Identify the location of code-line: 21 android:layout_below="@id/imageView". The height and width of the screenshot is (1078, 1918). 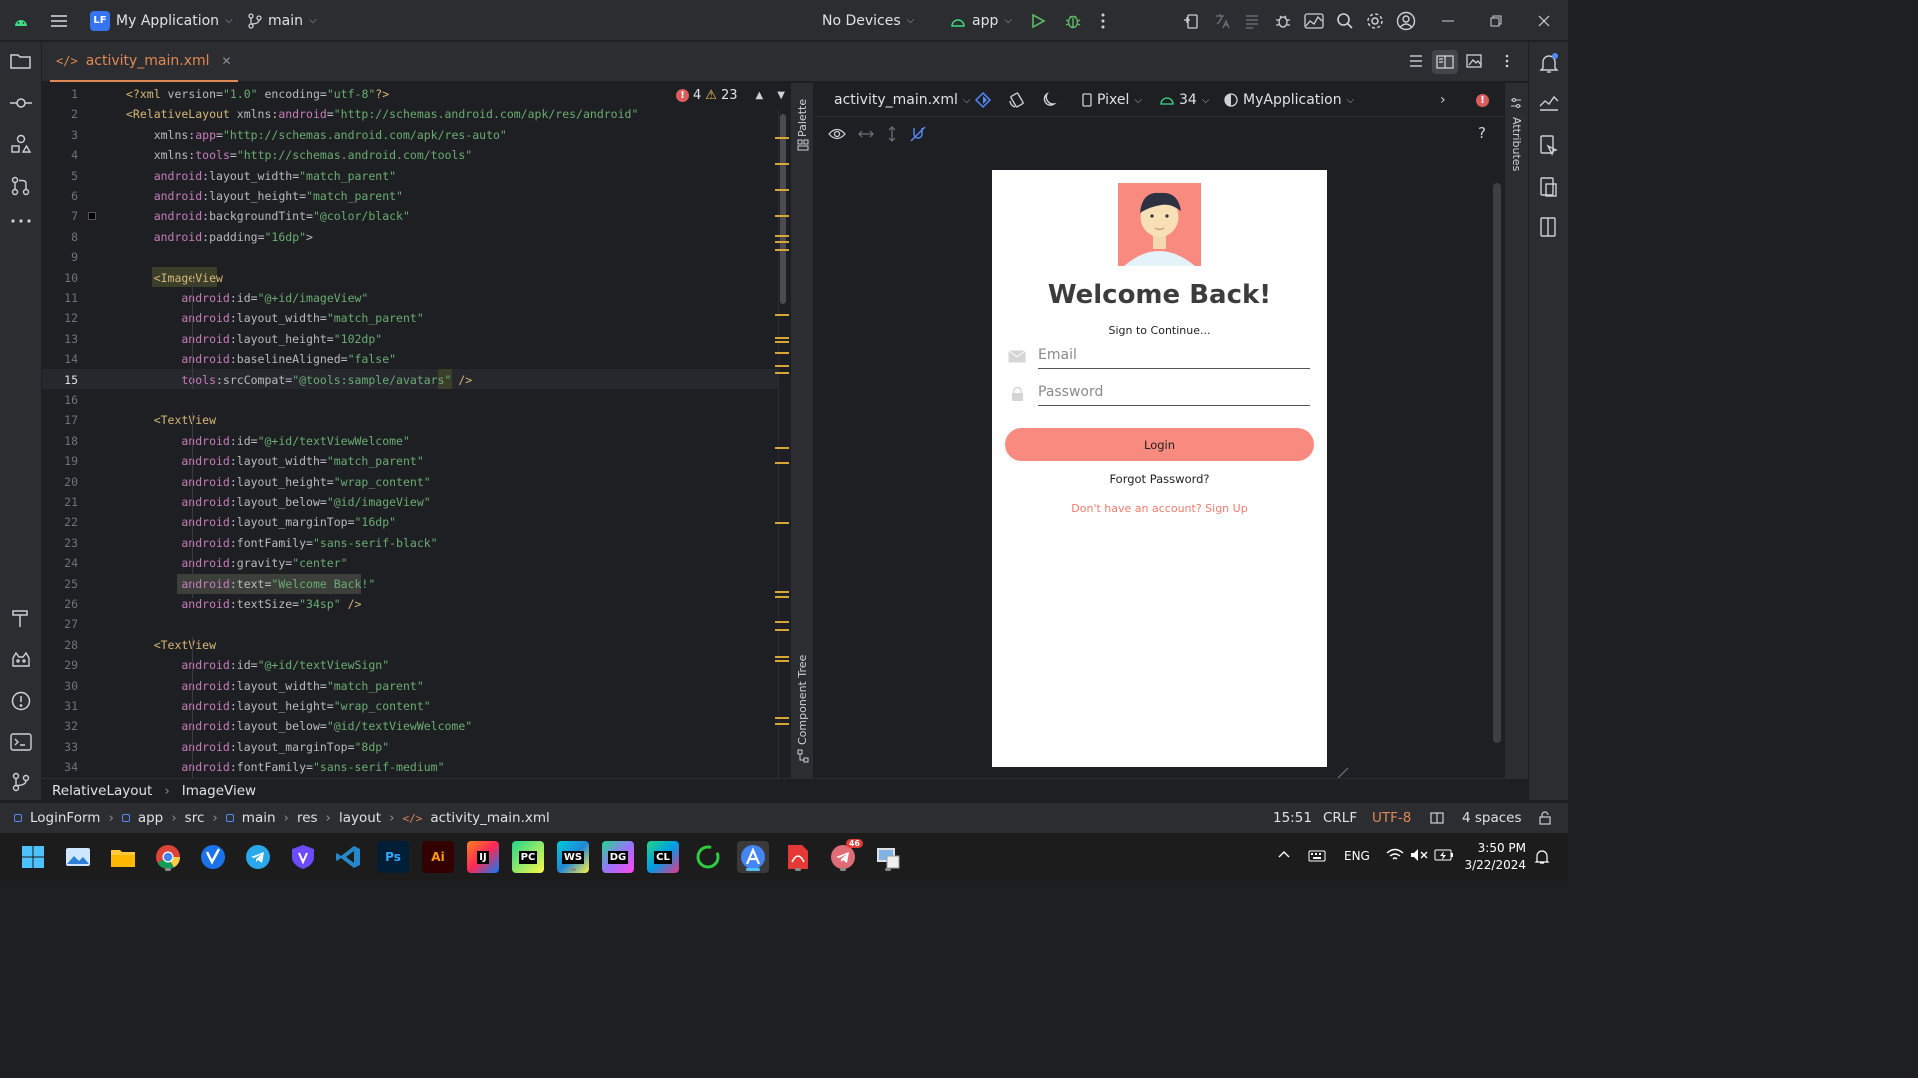
(410, 502).